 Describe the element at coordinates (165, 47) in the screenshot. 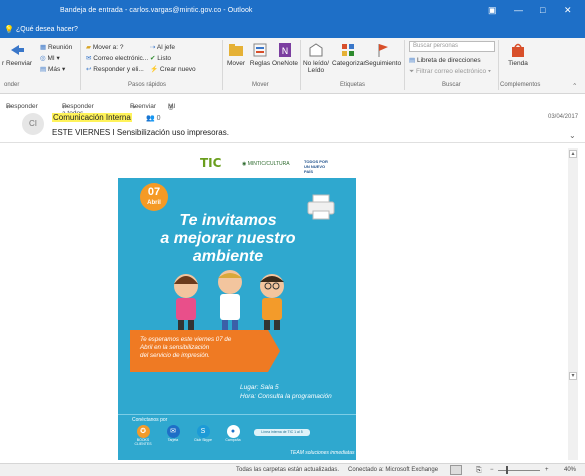

I see `quickstep-label: Al jefe` at that location.